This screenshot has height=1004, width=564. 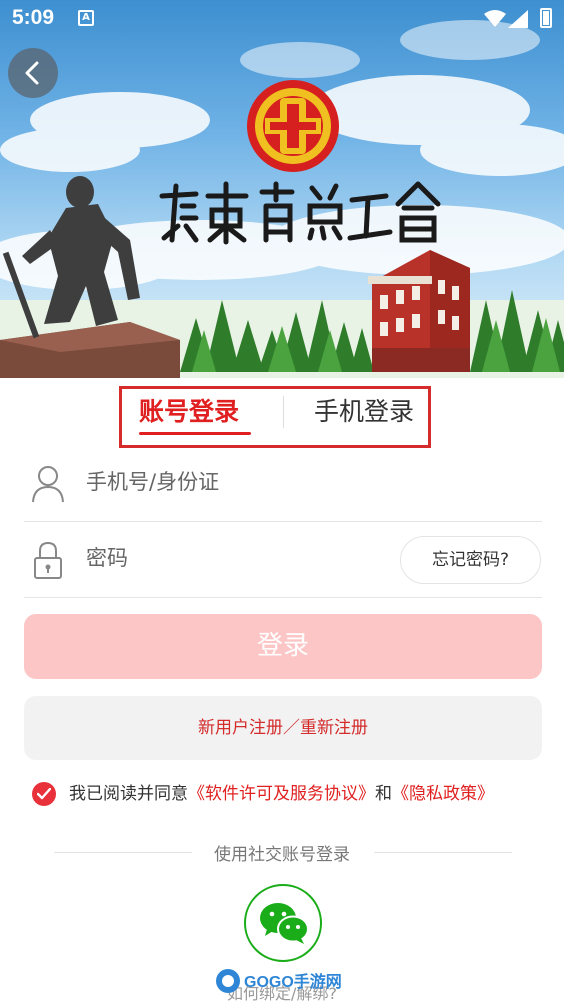 I want to click on privacy-policy-link: 《隐私政策》, so click(x=443, y=794).